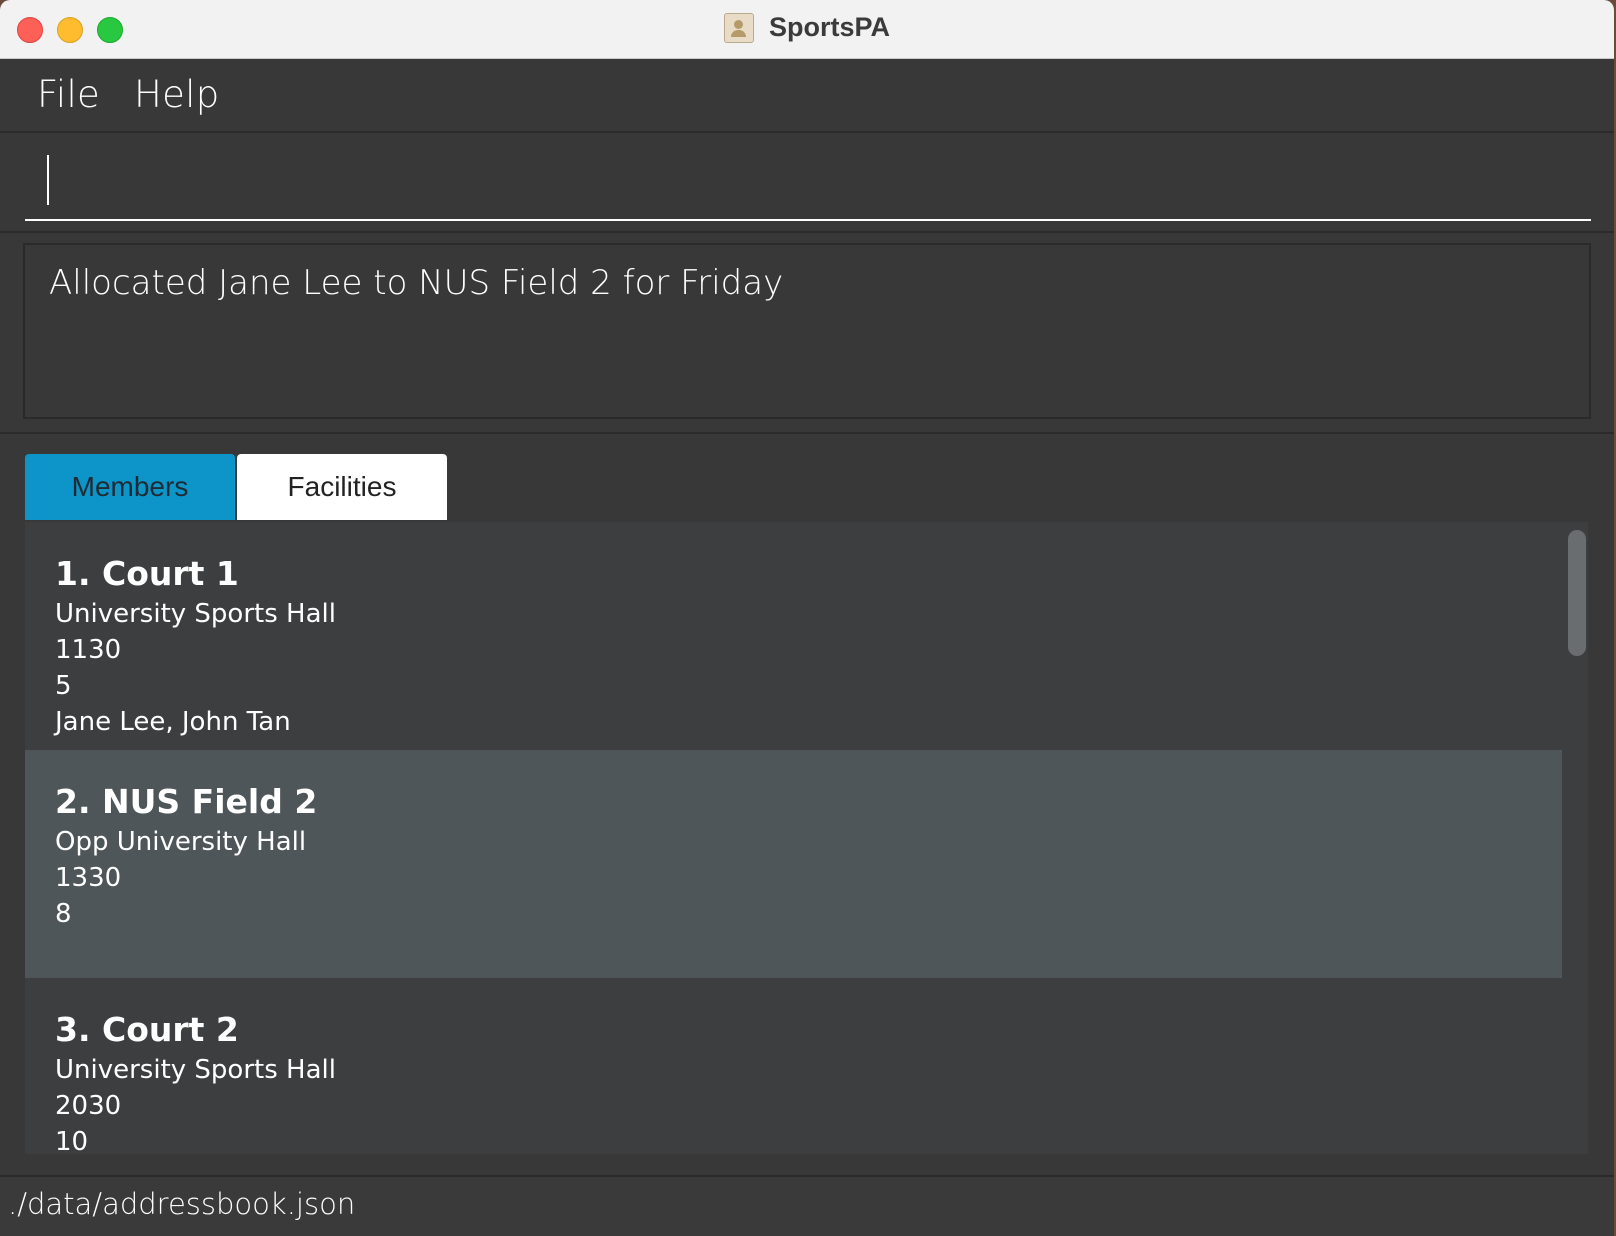 This screenshot has width=1616, height=1236. I want to click on command-input, so click(808, 182).